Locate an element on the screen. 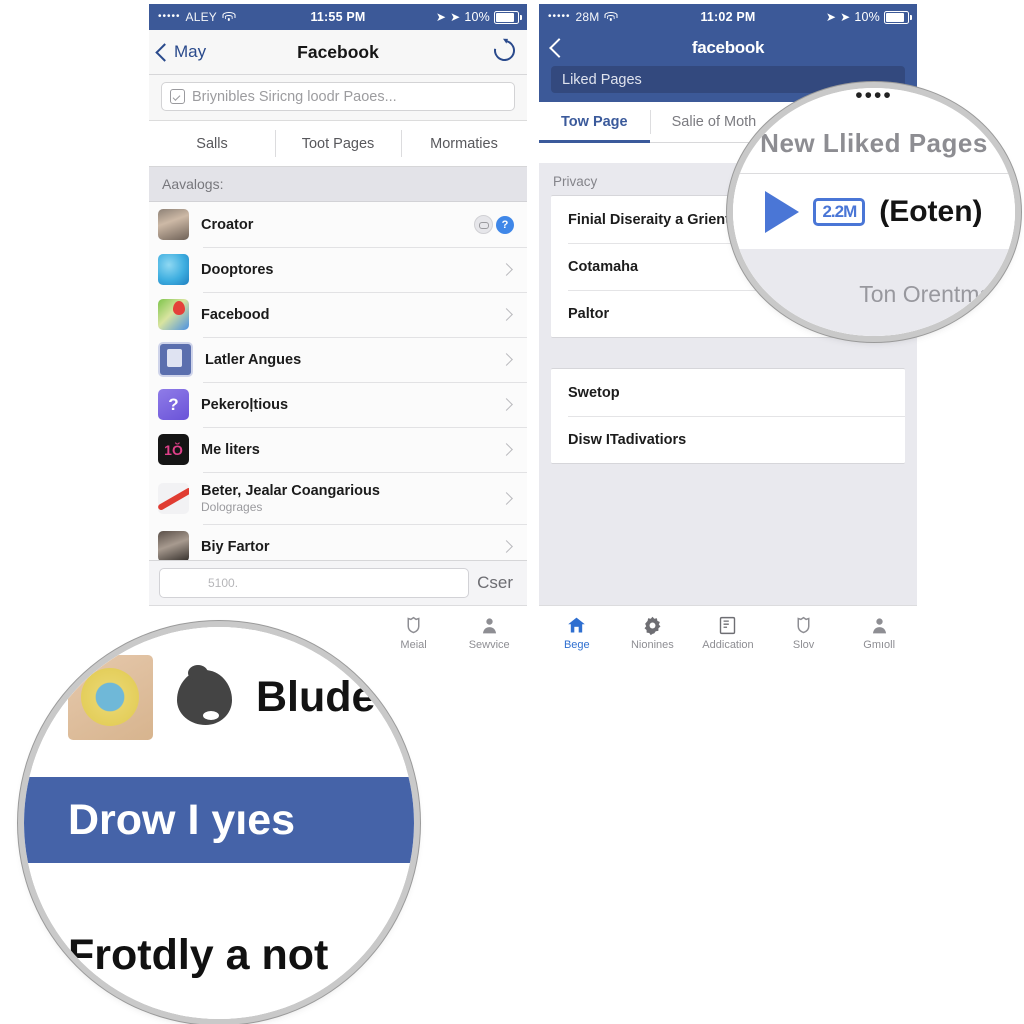 Image resolution: width=1024 pixels, height=1024 pixels. list-item-title: Facebood is located at coordinates (235, 314).